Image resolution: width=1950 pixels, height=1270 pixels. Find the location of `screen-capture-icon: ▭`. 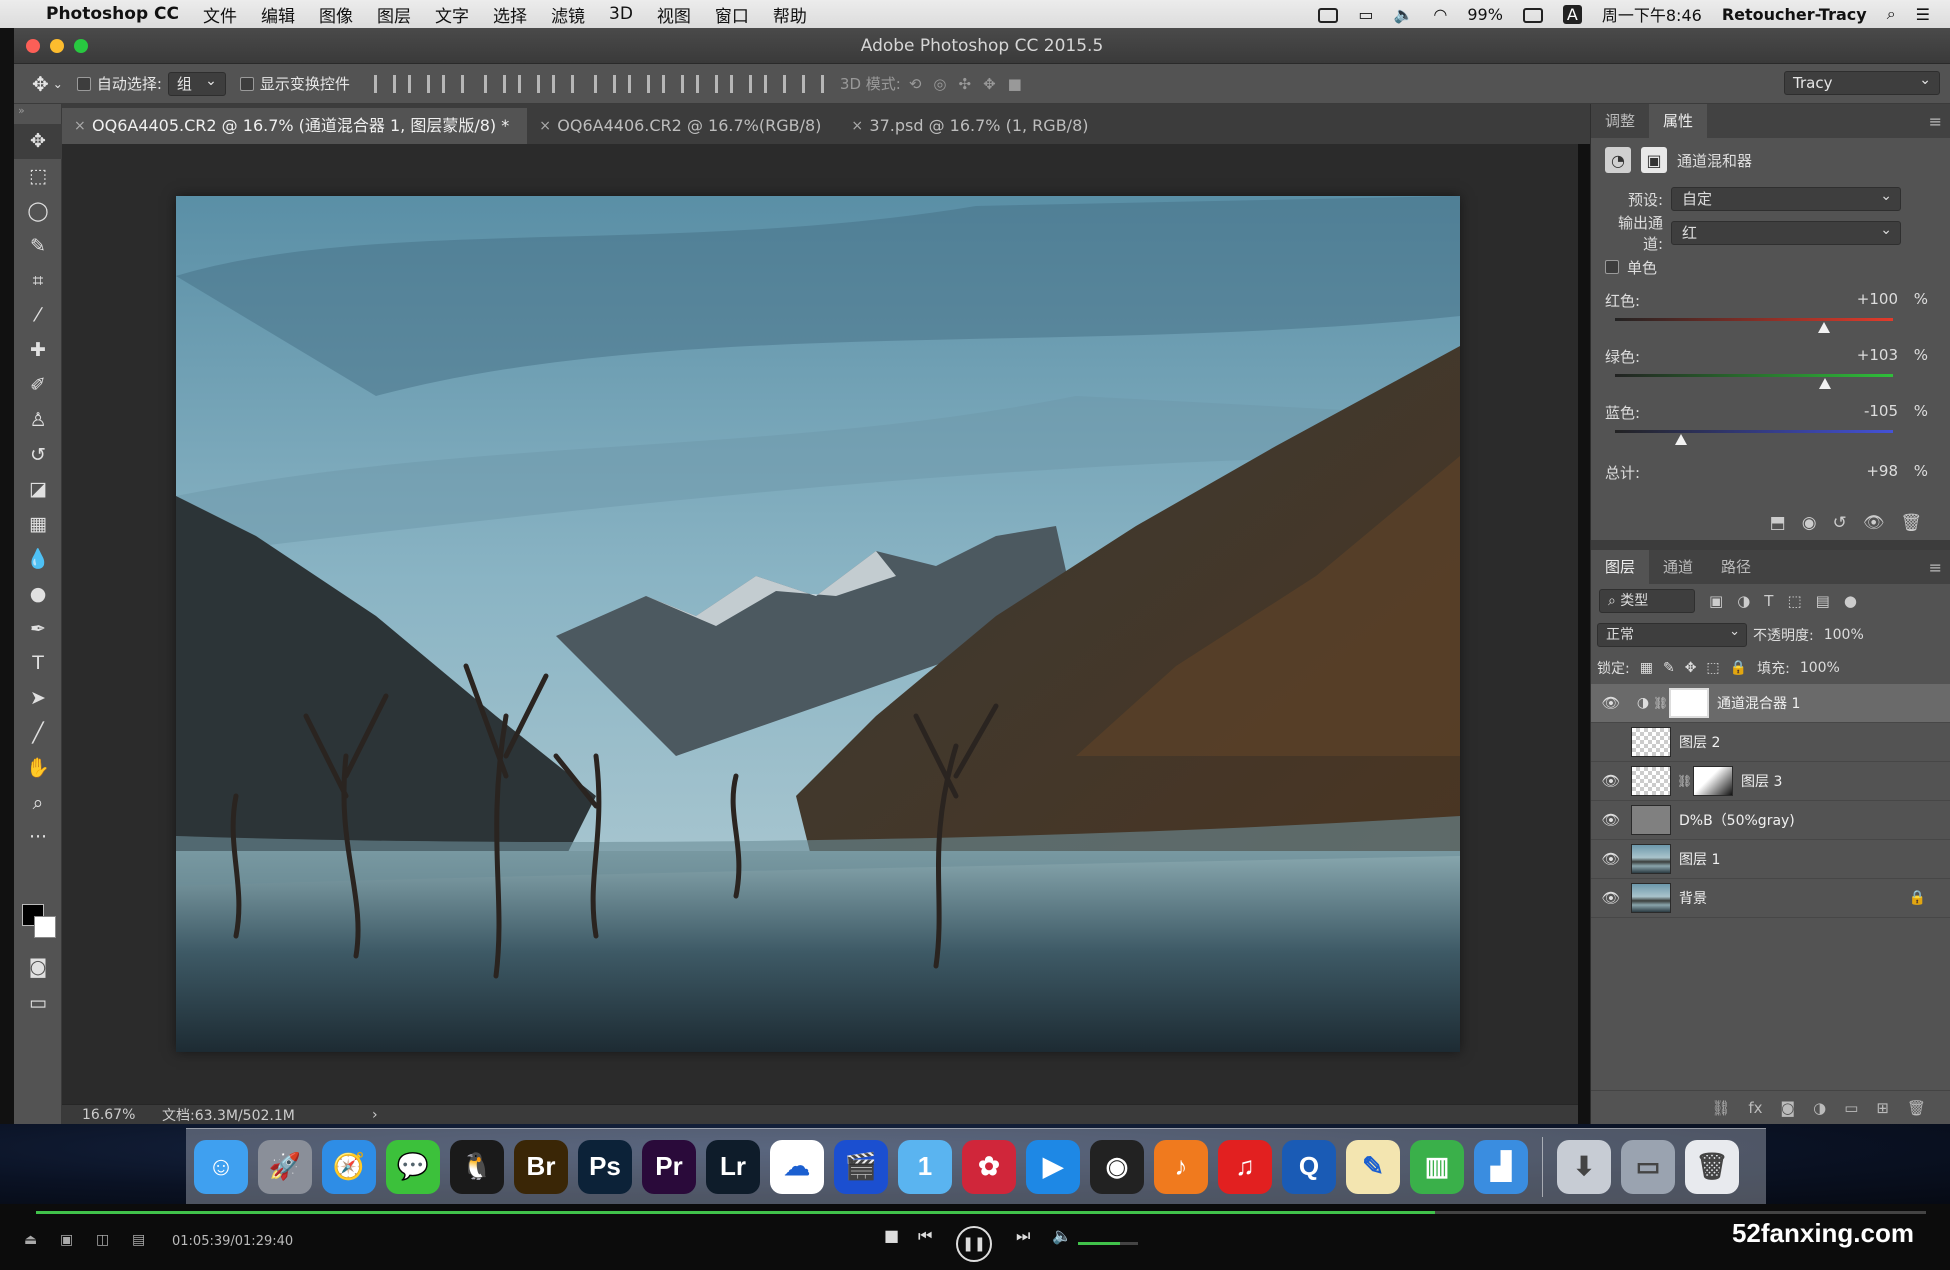

screen-capture-icon: ▭ is located at coordinates (1648, 1166).